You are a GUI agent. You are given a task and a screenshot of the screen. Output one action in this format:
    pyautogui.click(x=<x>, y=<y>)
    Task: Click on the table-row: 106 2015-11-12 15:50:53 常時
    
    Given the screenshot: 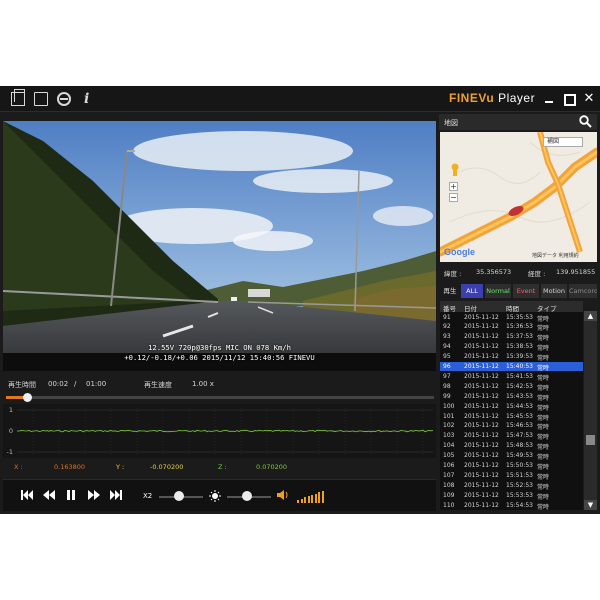 What is the action you would take?
    pyautogui.click(x=511, y=466)
    